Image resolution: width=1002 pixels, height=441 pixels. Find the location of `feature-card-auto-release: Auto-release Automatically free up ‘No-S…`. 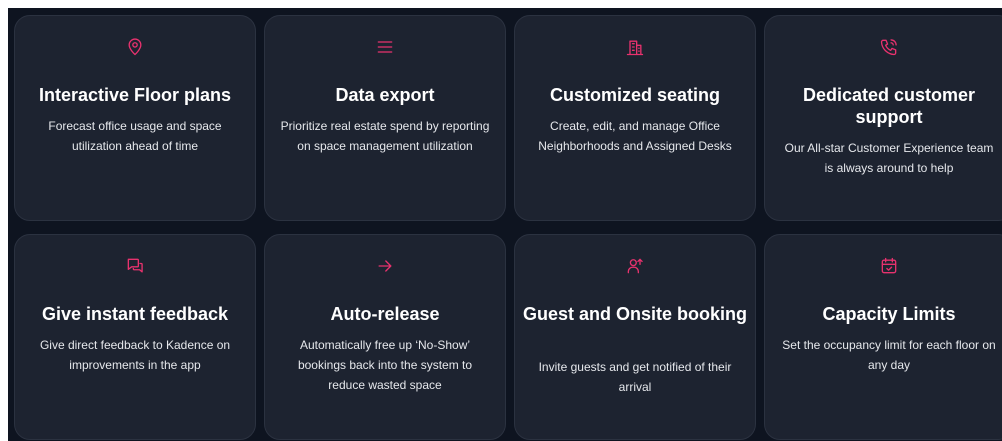

feature-card-auto-release: Auto-release Automatically free up ‘No-S… is located at coordinates (385, 337).